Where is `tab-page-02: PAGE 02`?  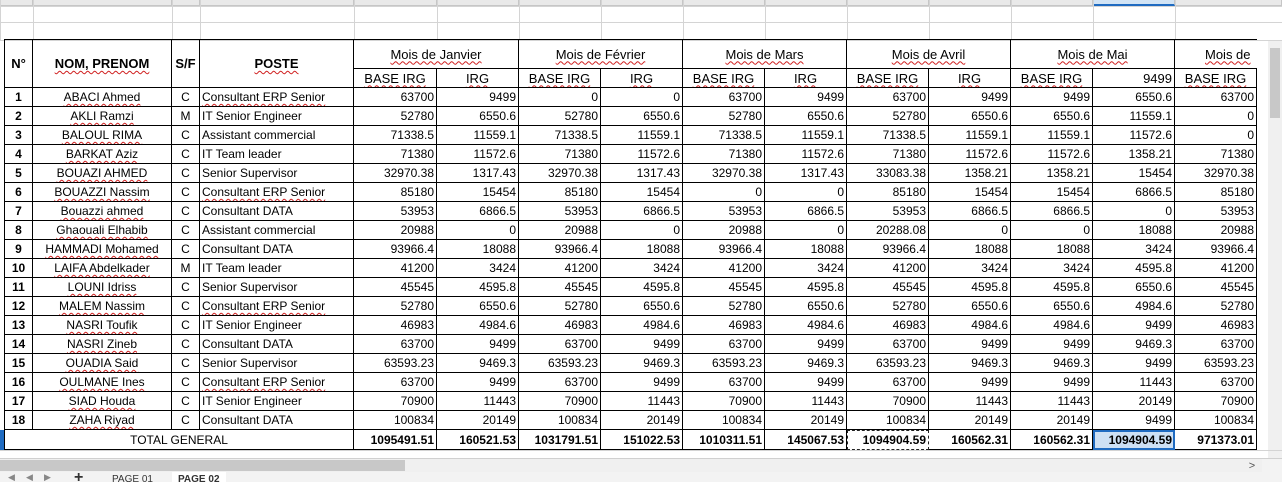 tab-page-02: PAGE 02 is located at coordinates (199, 477).